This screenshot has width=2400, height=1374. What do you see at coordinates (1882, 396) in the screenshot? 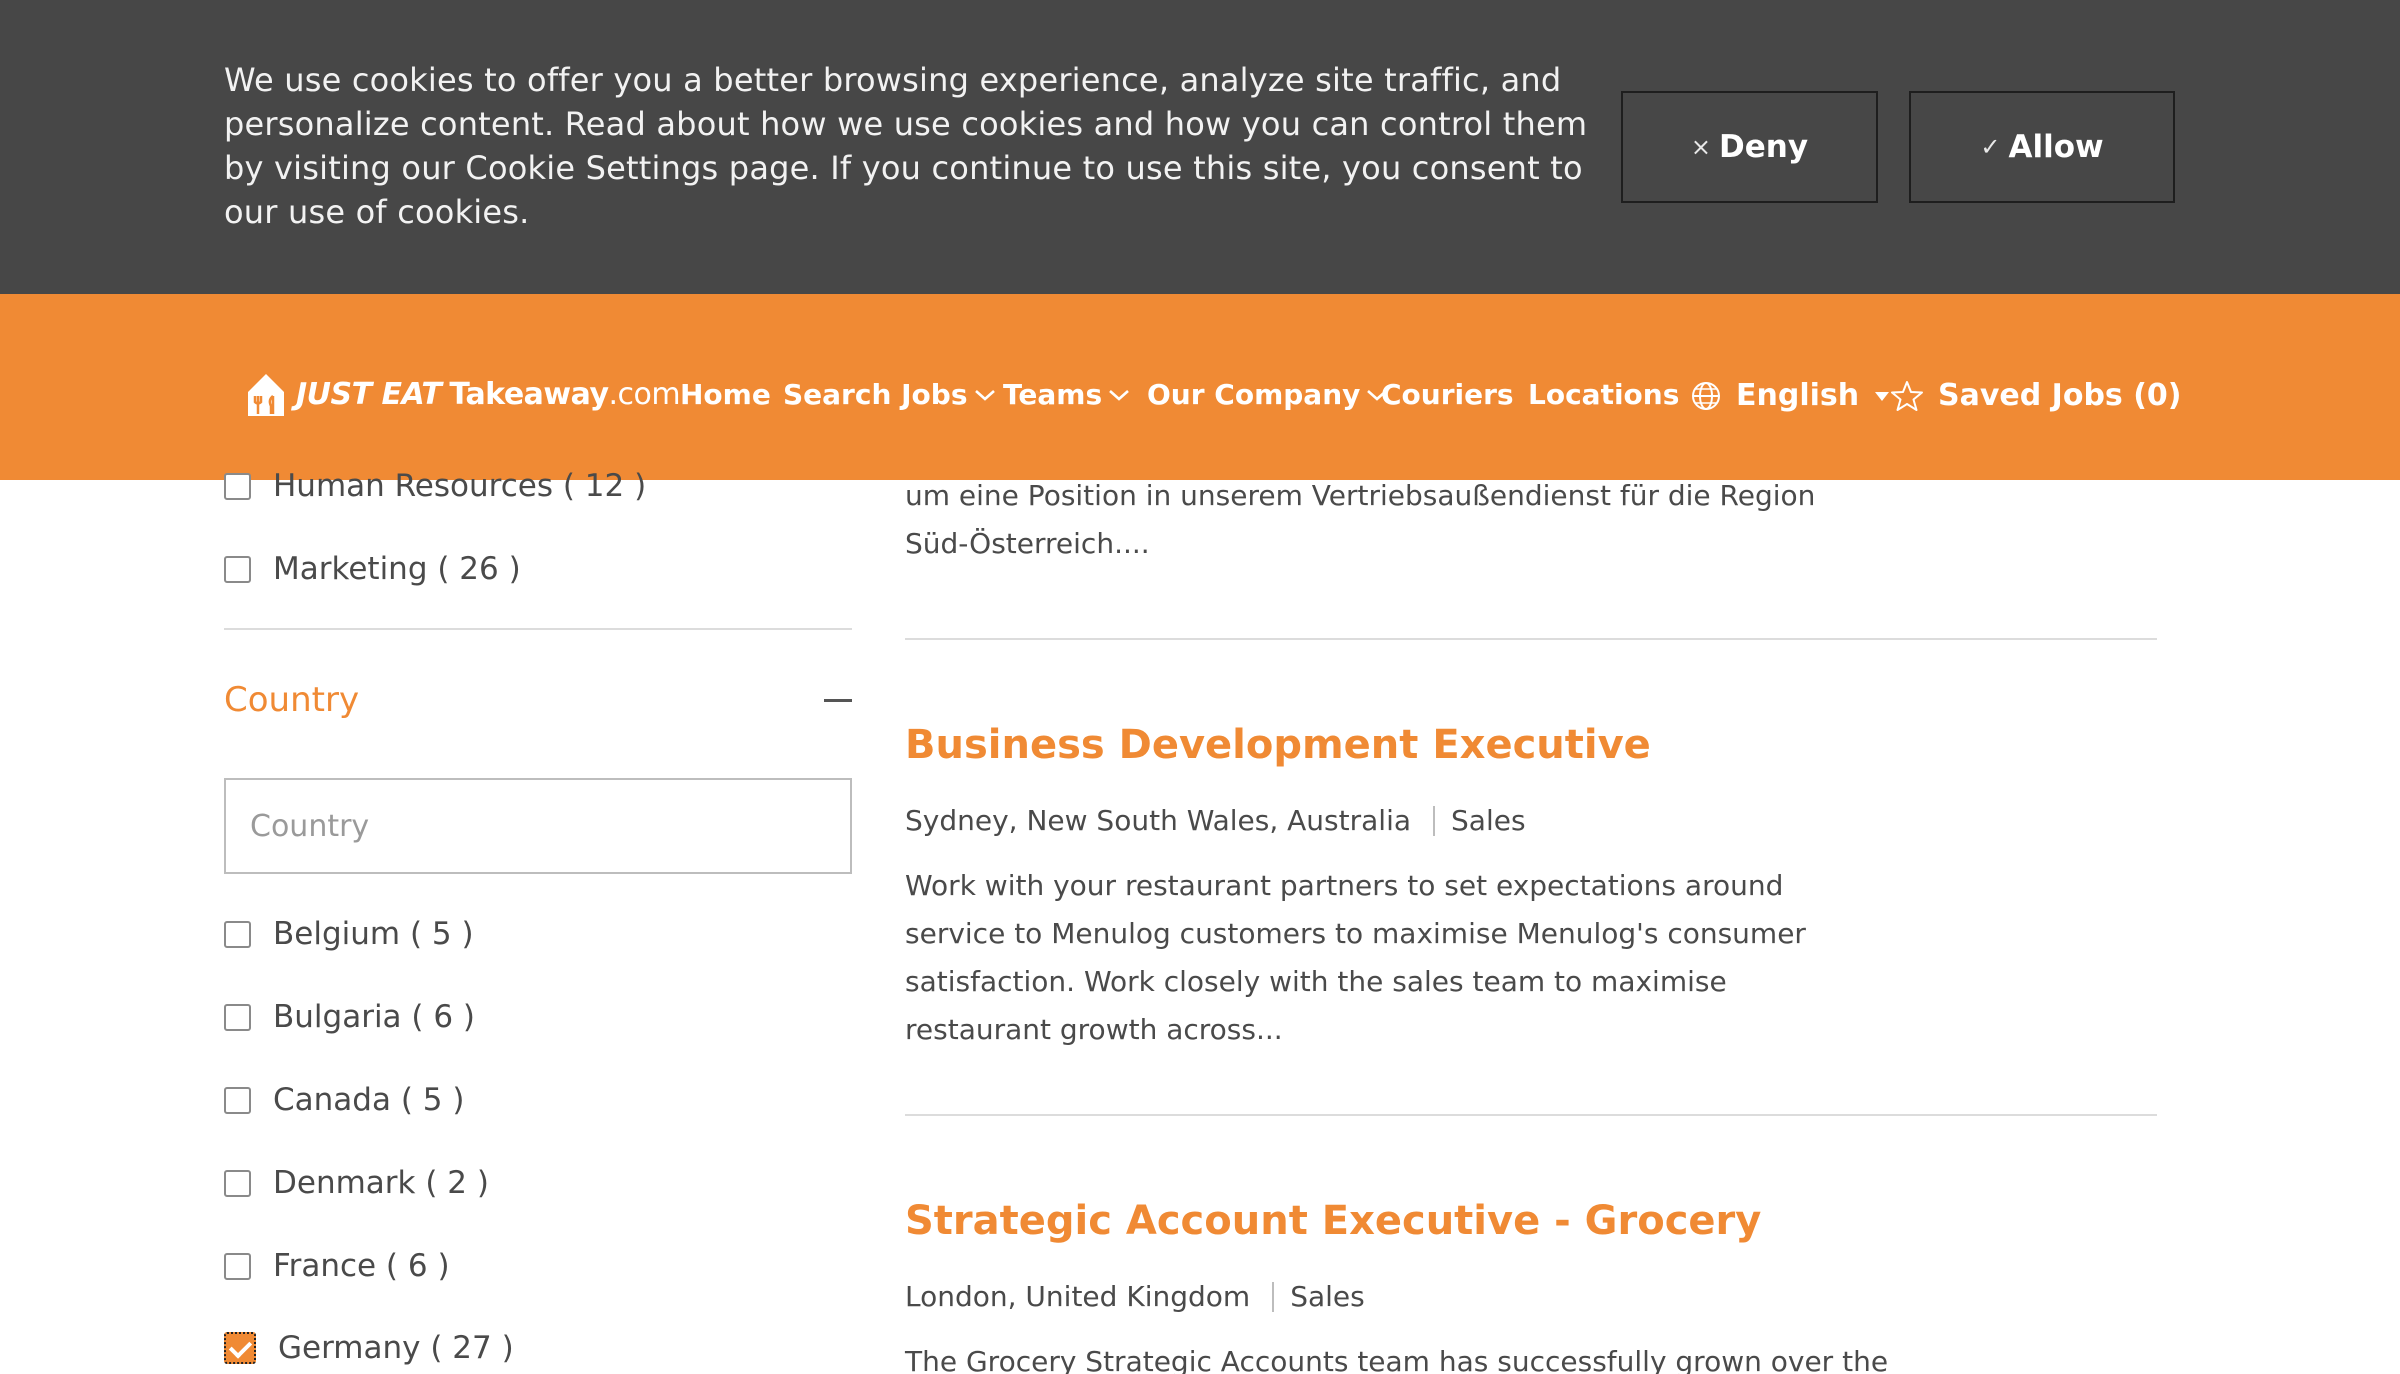
I see `caret-down-icon` at bounding box center [1882, 396].